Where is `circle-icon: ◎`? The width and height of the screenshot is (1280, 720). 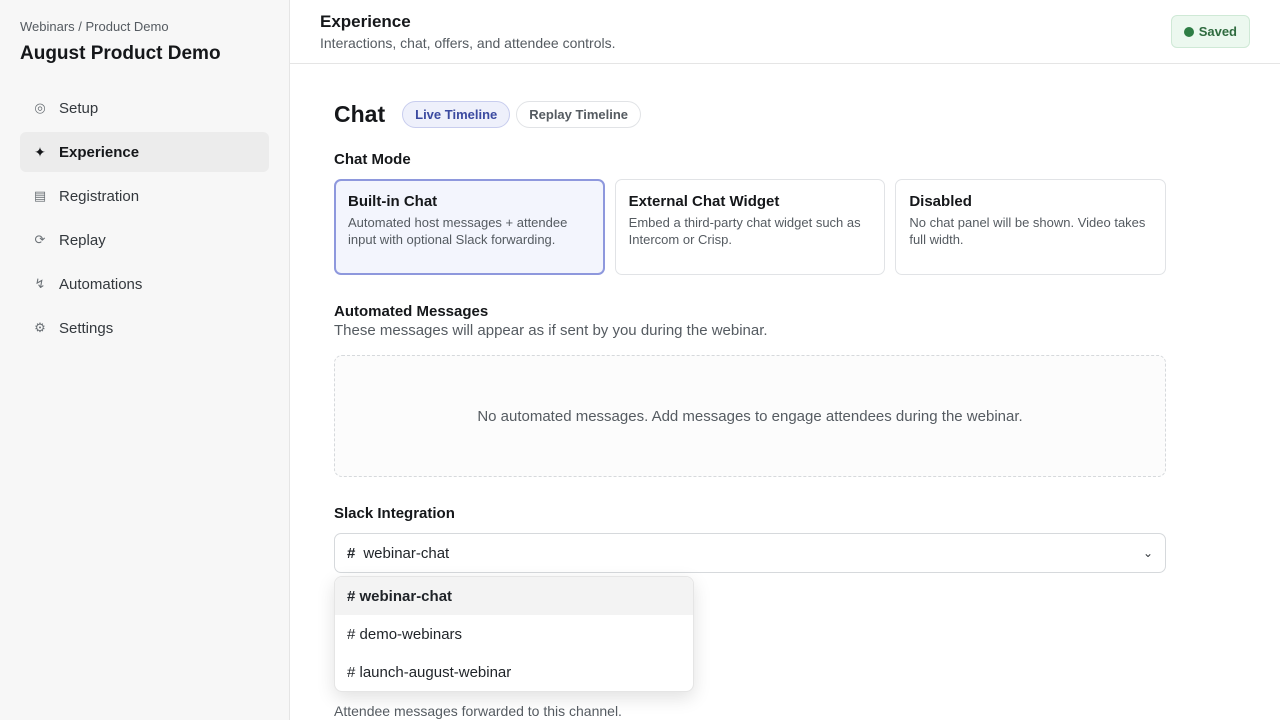 circle-icon: ◎ is located at coordinates (40, 107).